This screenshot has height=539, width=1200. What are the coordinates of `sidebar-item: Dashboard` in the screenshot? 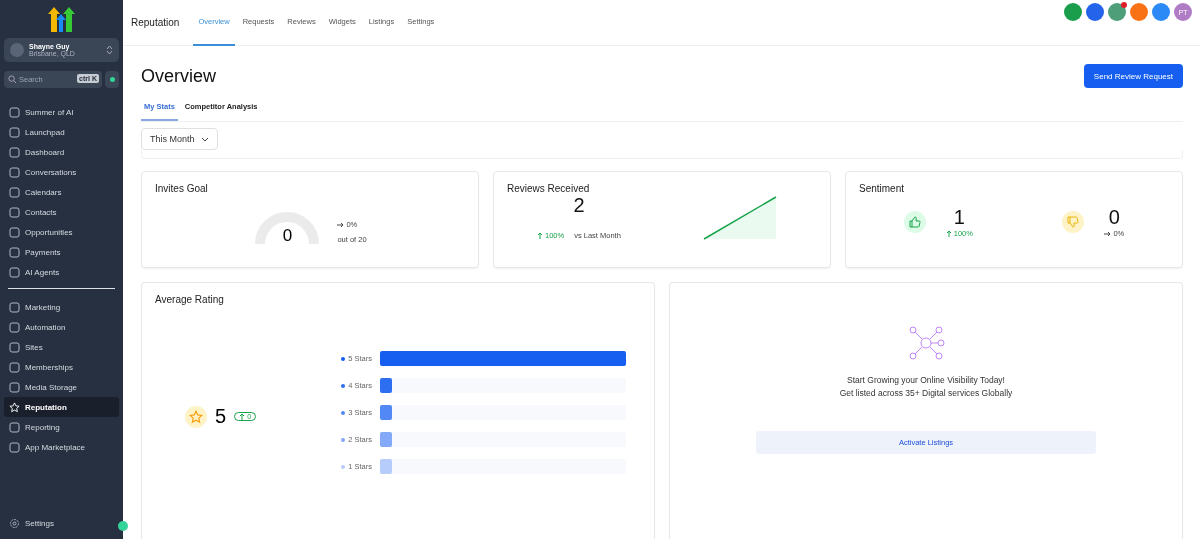 It's located at (61, 152).